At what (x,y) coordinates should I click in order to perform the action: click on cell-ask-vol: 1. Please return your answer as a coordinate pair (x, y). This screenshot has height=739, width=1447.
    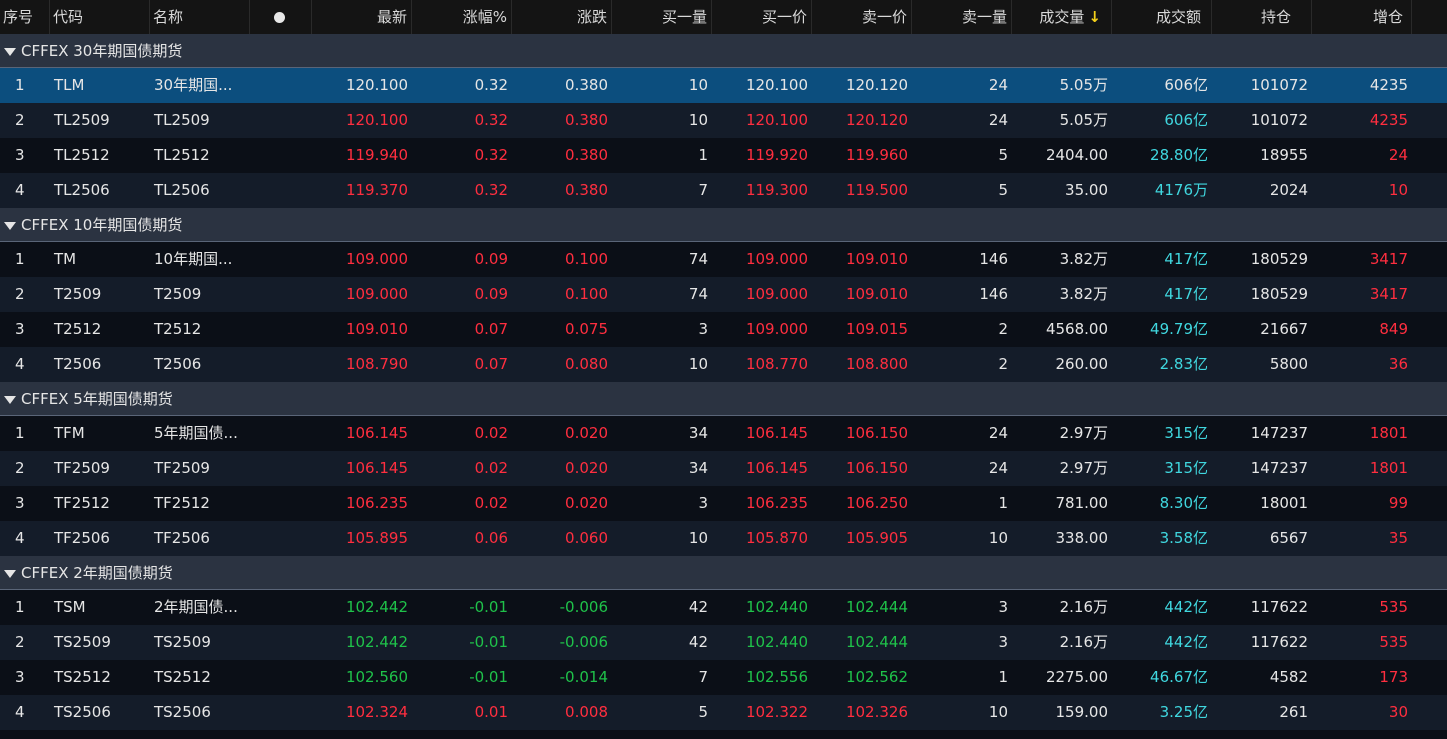
    Looking at the image, I should click on (1003, 677).